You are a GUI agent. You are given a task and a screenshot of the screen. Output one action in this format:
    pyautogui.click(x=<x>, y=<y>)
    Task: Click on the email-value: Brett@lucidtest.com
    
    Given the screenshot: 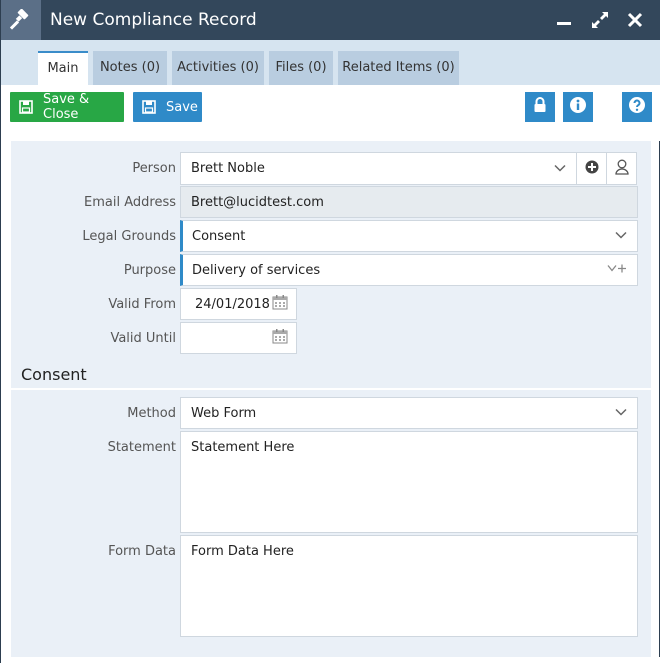 What is the action you would take?
    pyautogui.click(x=257, y=202)
    